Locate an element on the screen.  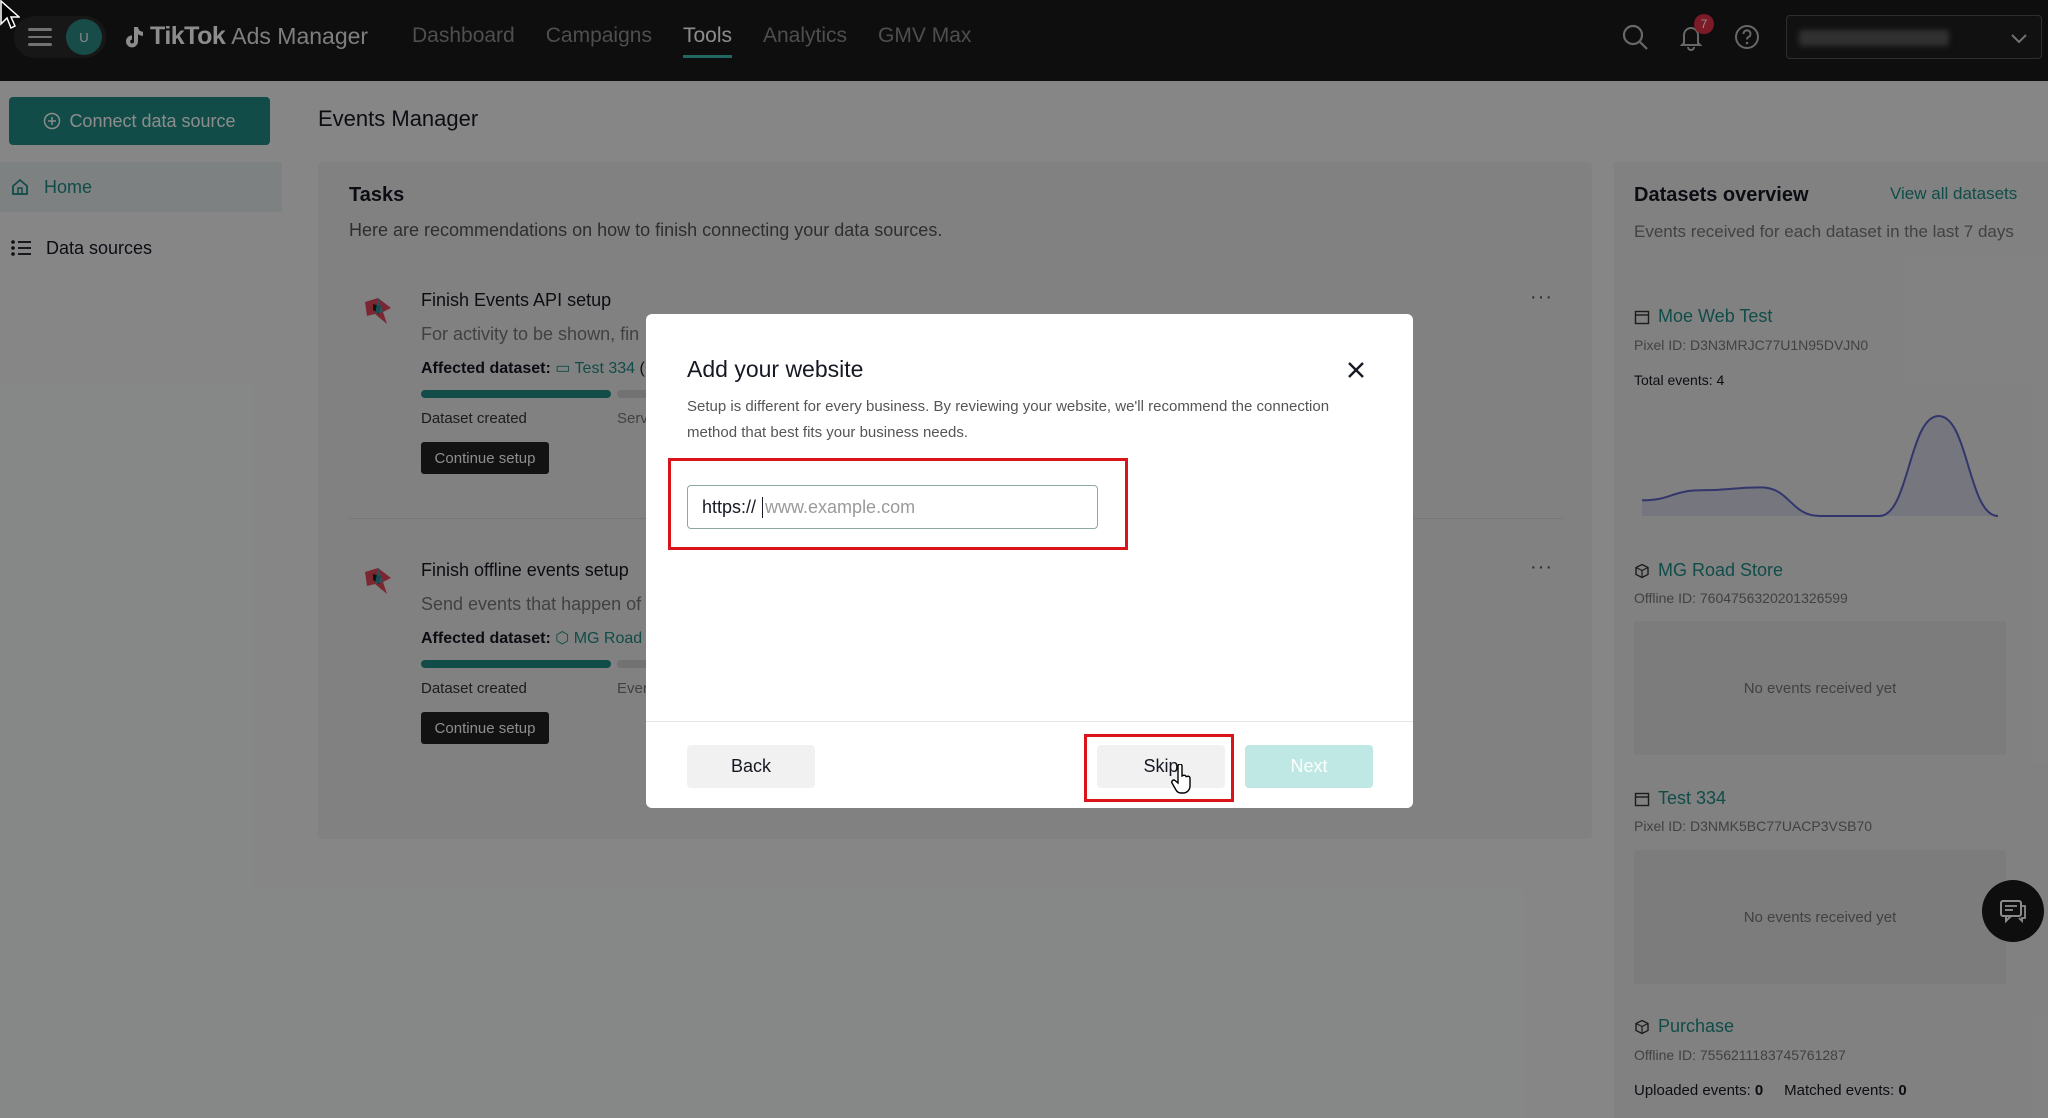
dialog-footer-divider is located at coordinates (1029, 721).